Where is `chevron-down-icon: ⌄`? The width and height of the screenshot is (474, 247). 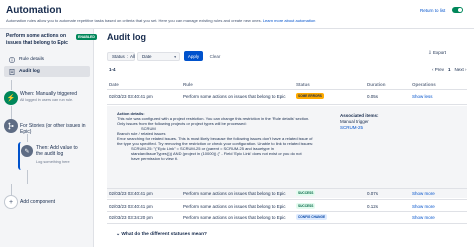
chevron-down-icon: ⌄ is located at coordinates (118, 234).